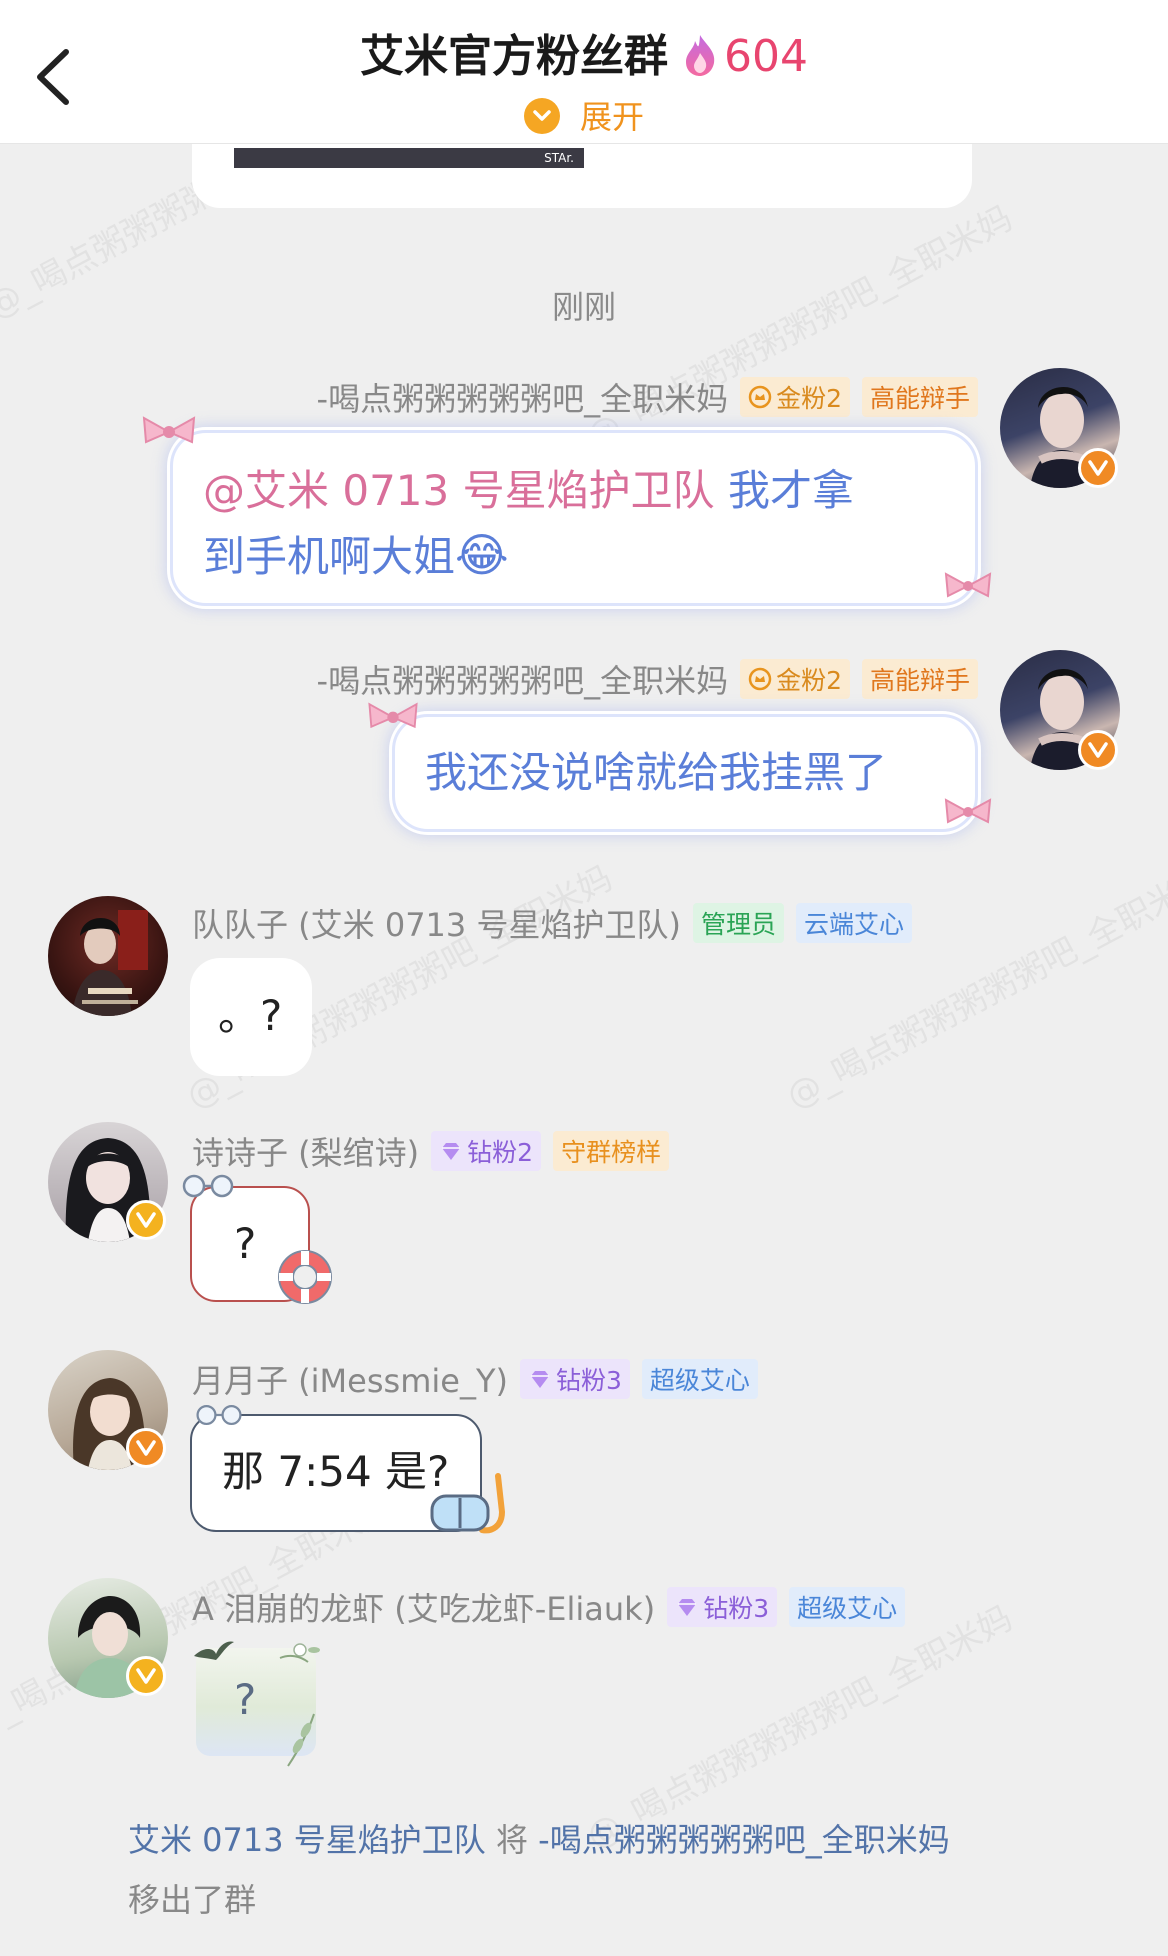 The width and height of the screenshot is (1168, 1956). Describe the element at coordinates (738, 923) in the screenshot. I see `role-badge: 管理员` at that location.